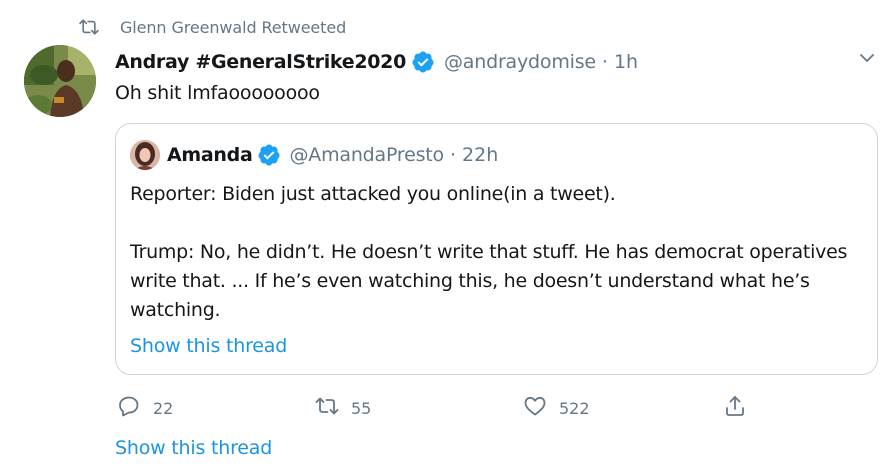 The image size is (893, 474). What do you see at coordinates (366, 155) in the screenshot?
I see `quoted-author-handle: @AmandaPresto` at bounding box center [366, 155].